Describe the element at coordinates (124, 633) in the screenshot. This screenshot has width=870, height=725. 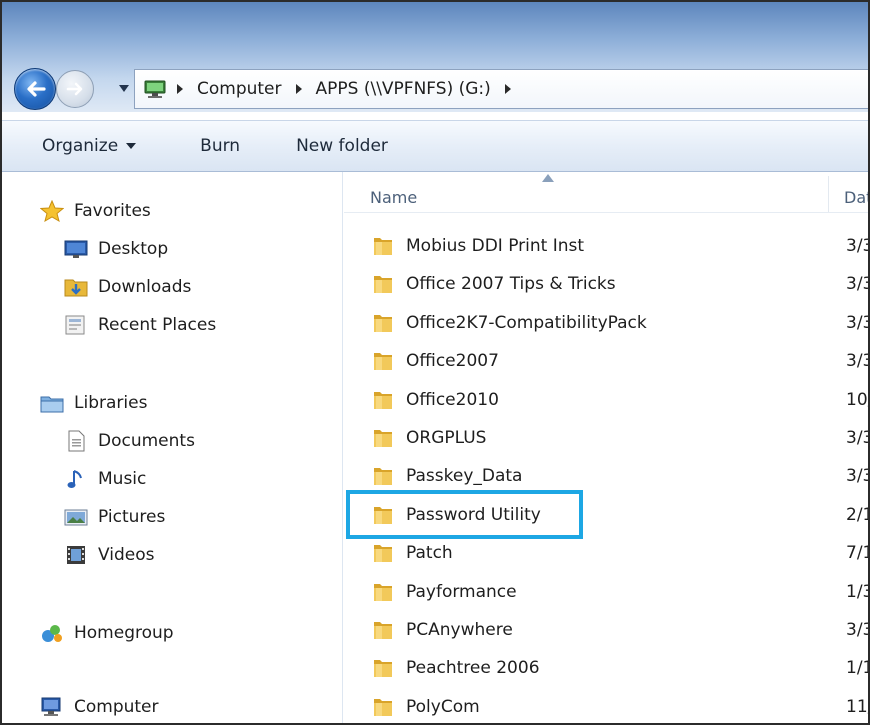
I see `nav-homegroup-label: Homegroup` at that location.